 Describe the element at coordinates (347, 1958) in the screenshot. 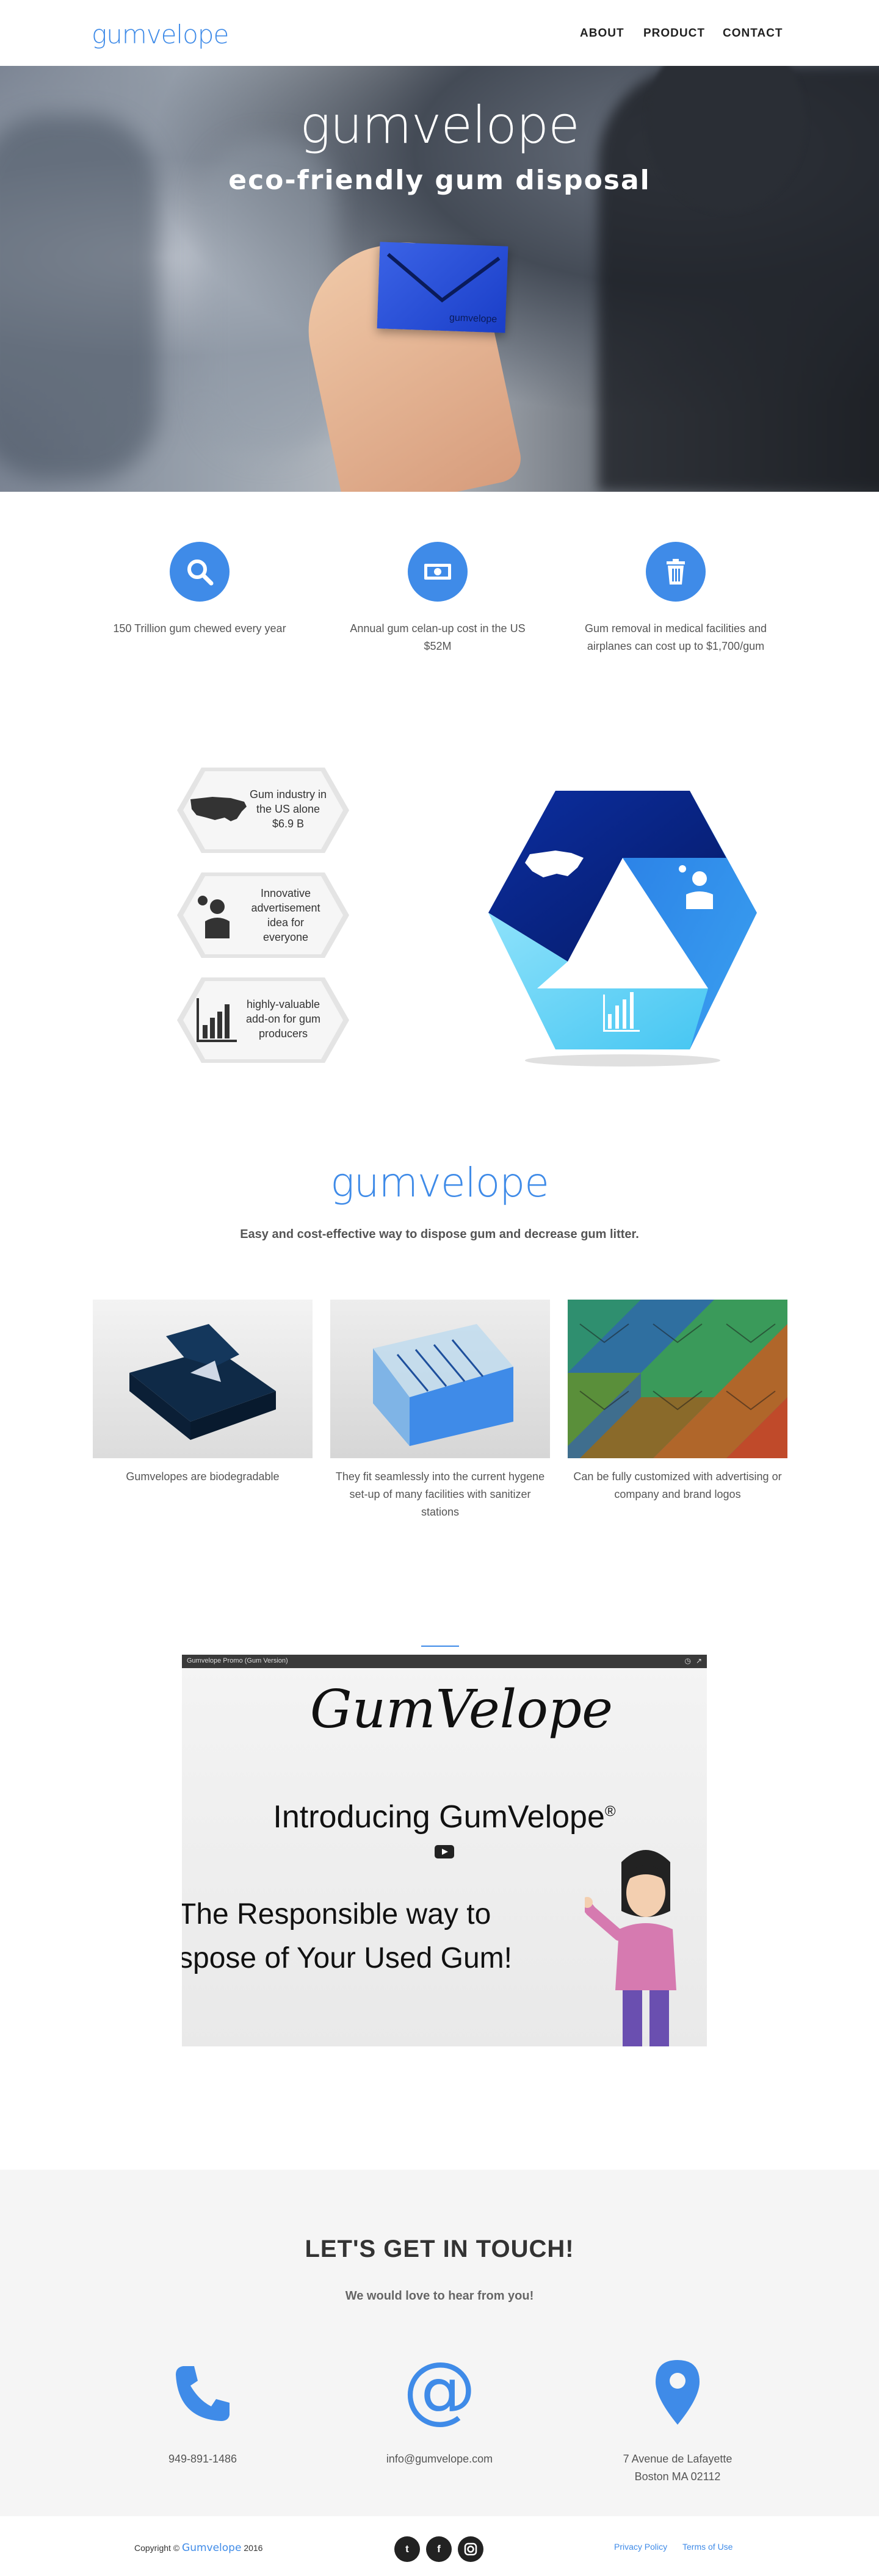

I see `video-line2: spose of Your Used Gum!` at that location.